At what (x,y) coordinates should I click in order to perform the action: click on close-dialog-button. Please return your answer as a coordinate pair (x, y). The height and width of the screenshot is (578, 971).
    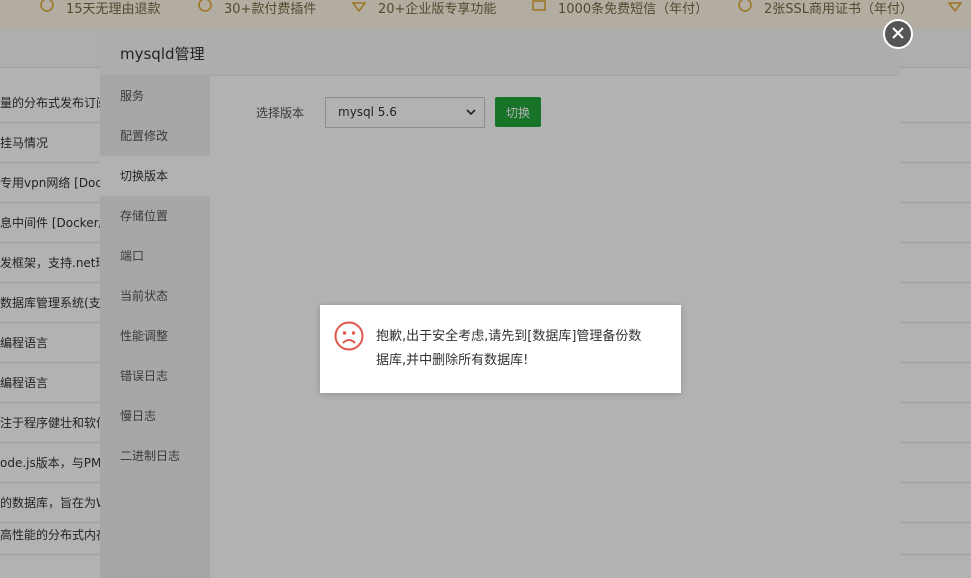
    Looking at the image, I should click on (898, 34).